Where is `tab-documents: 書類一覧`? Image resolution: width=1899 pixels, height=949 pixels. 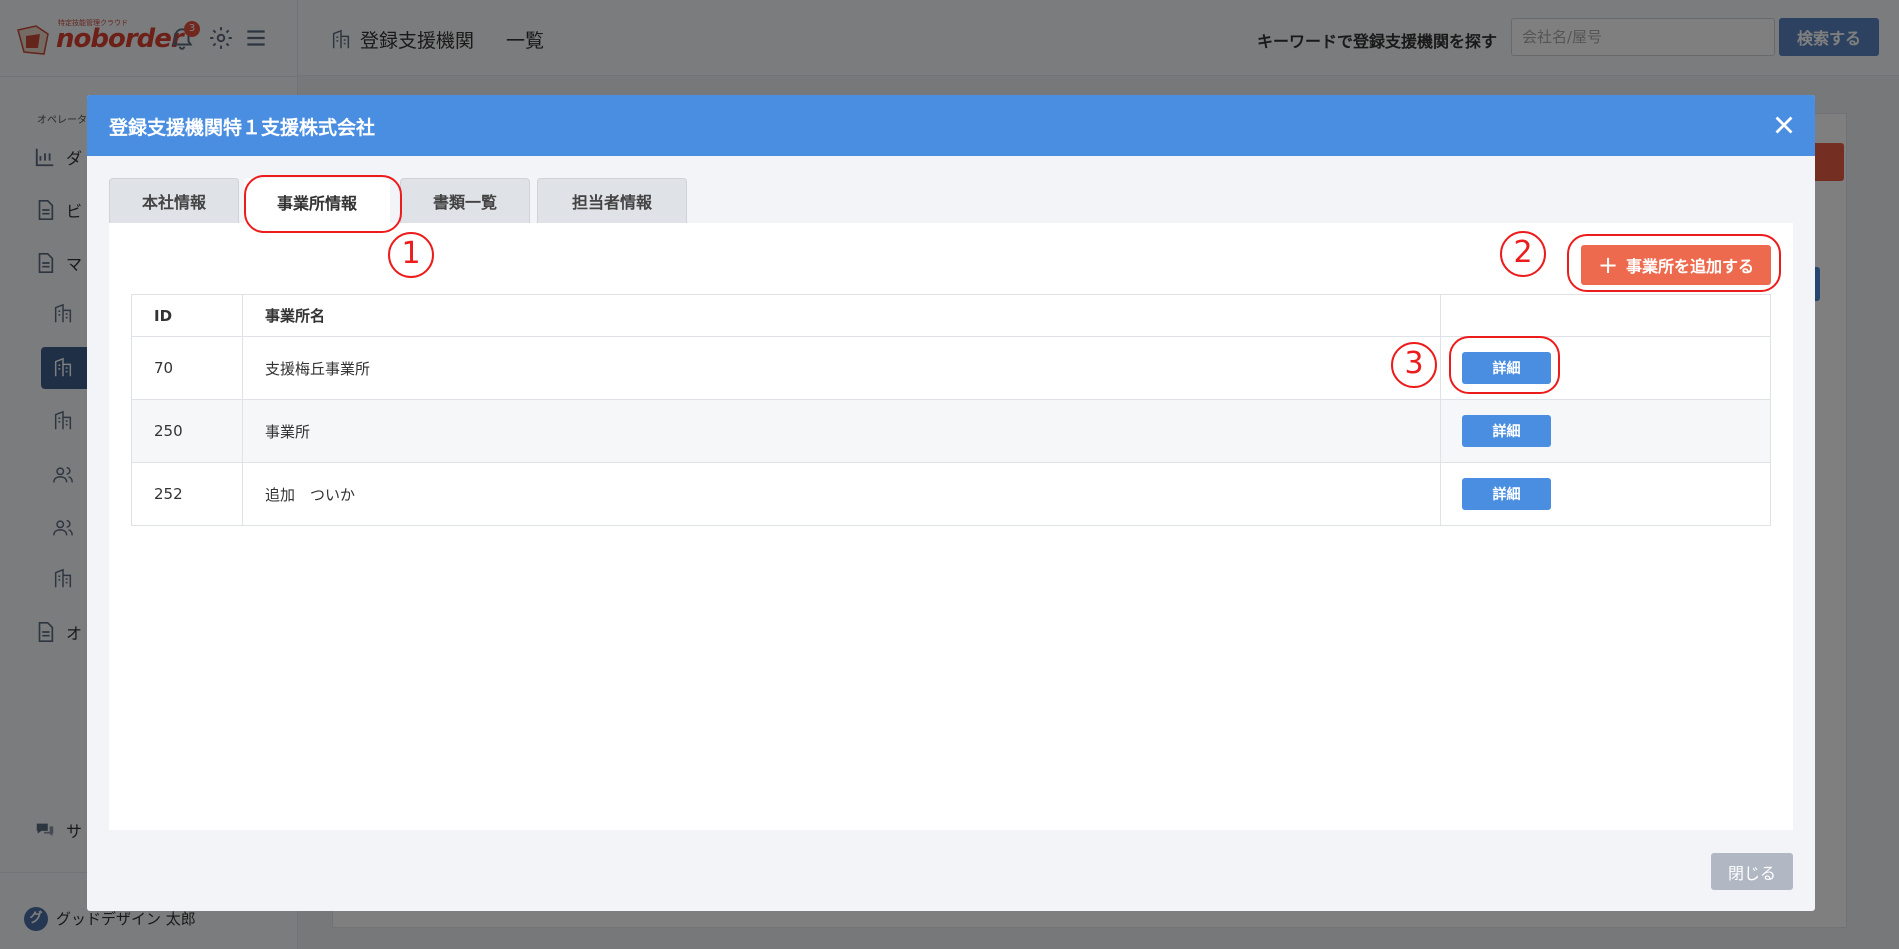 tab-documents: 書類一覧 is located at coordinates (465, 200).